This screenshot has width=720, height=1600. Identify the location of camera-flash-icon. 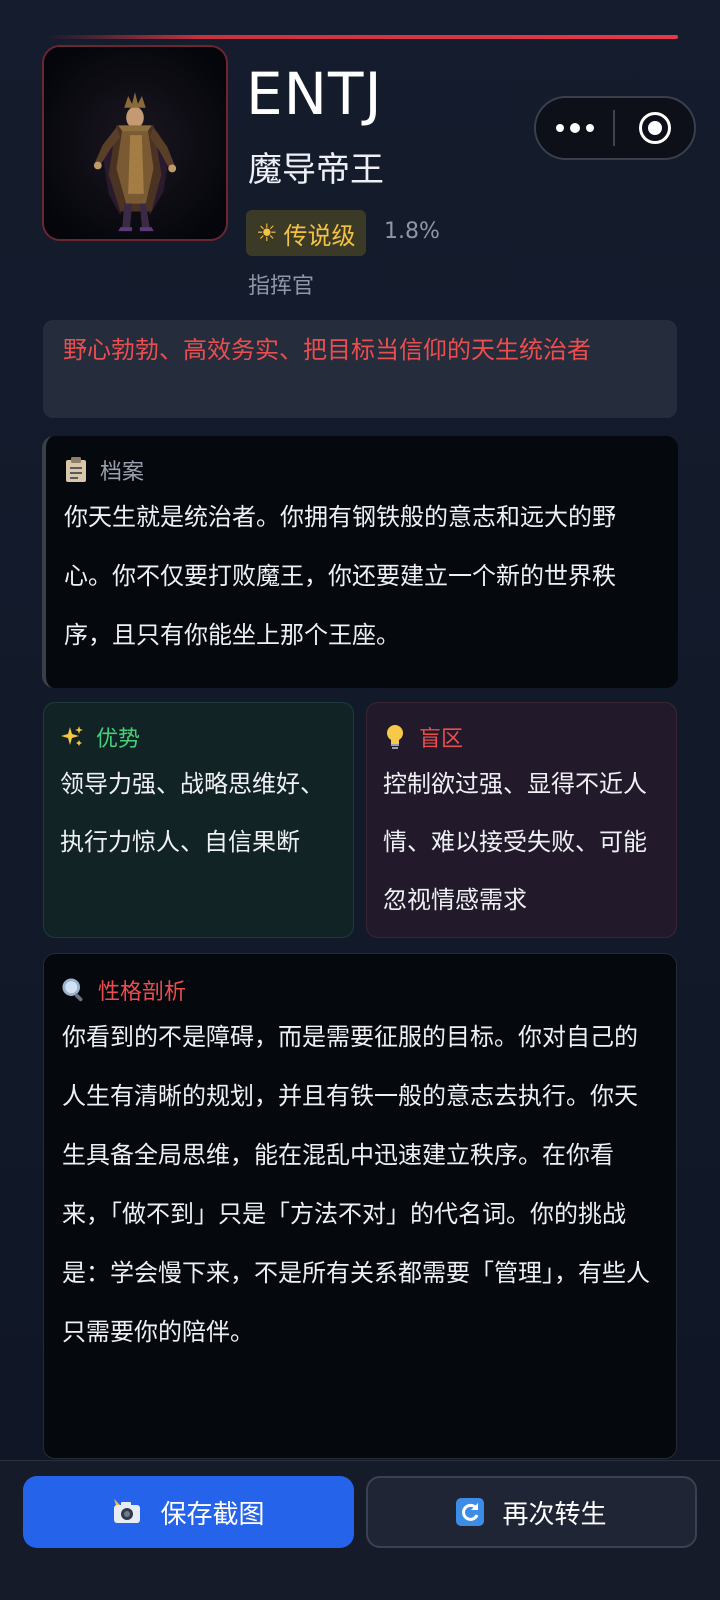
(127, 1512).